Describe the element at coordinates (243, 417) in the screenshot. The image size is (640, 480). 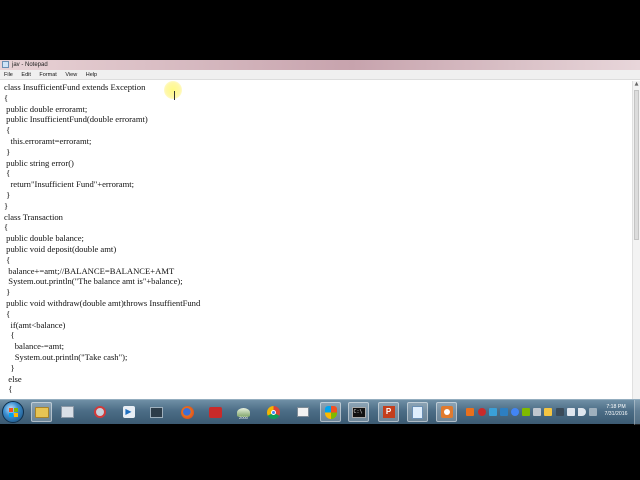
I see `app-2000-label: 2000` at that location.